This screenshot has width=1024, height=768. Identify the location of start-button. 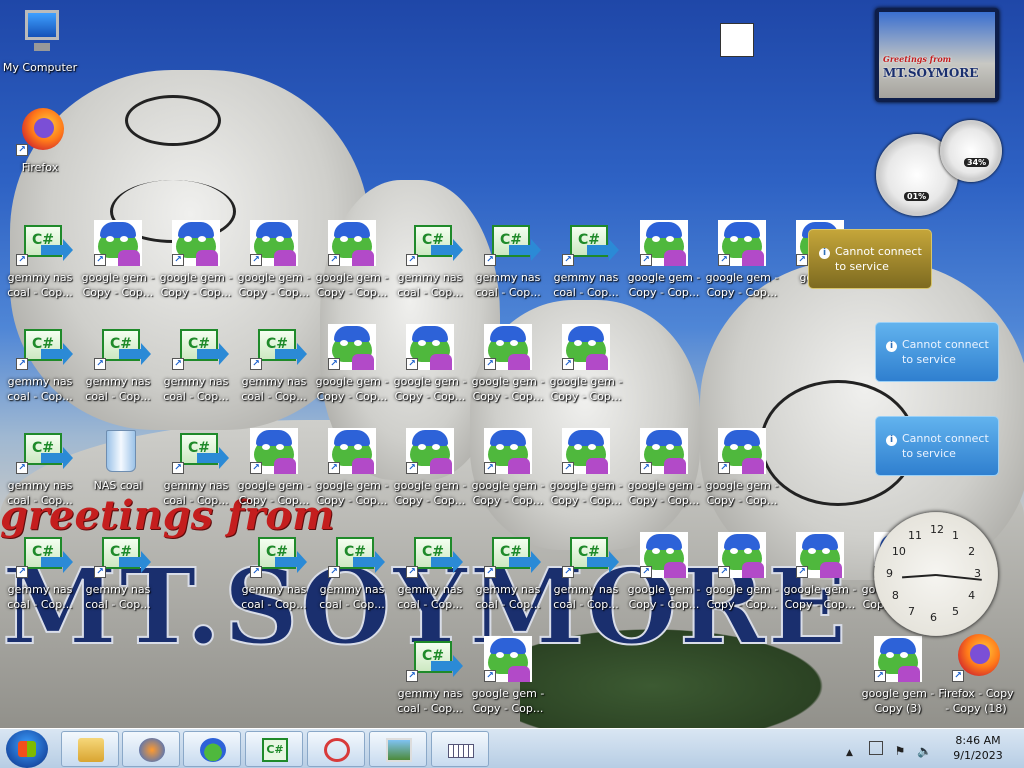
(27, 749).